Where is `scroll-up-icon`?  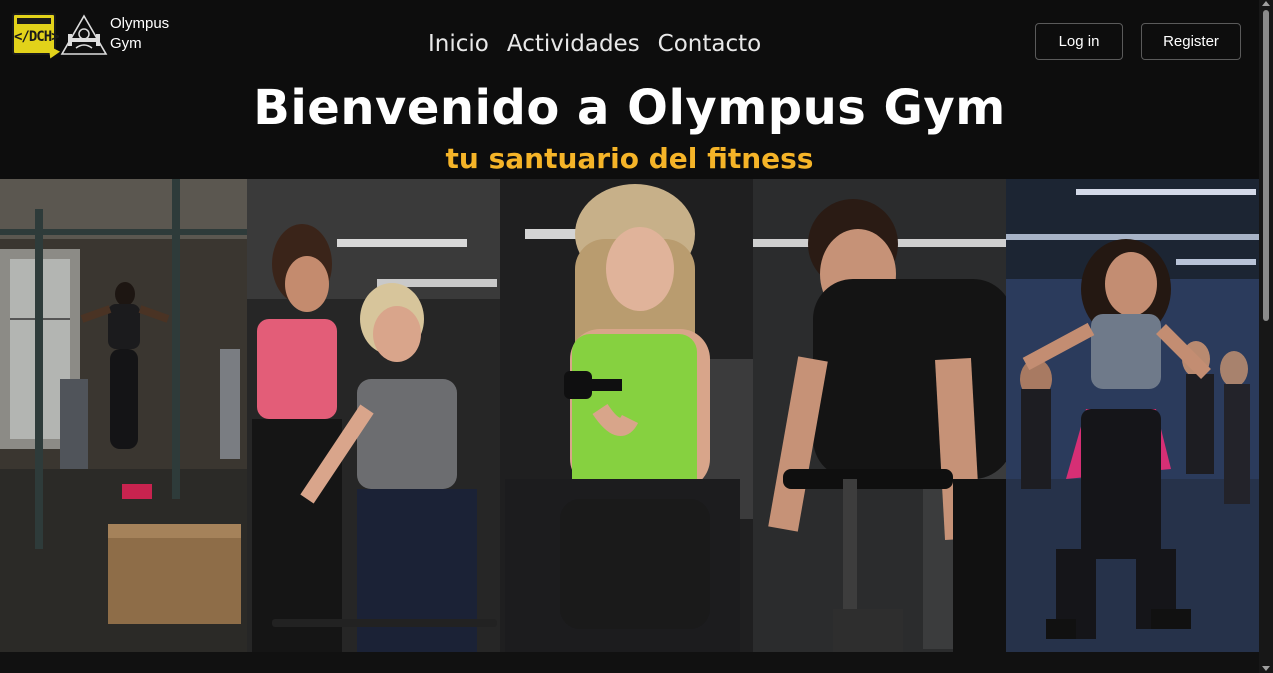
scroll-up-icon is located at coordinates (1266, 3).